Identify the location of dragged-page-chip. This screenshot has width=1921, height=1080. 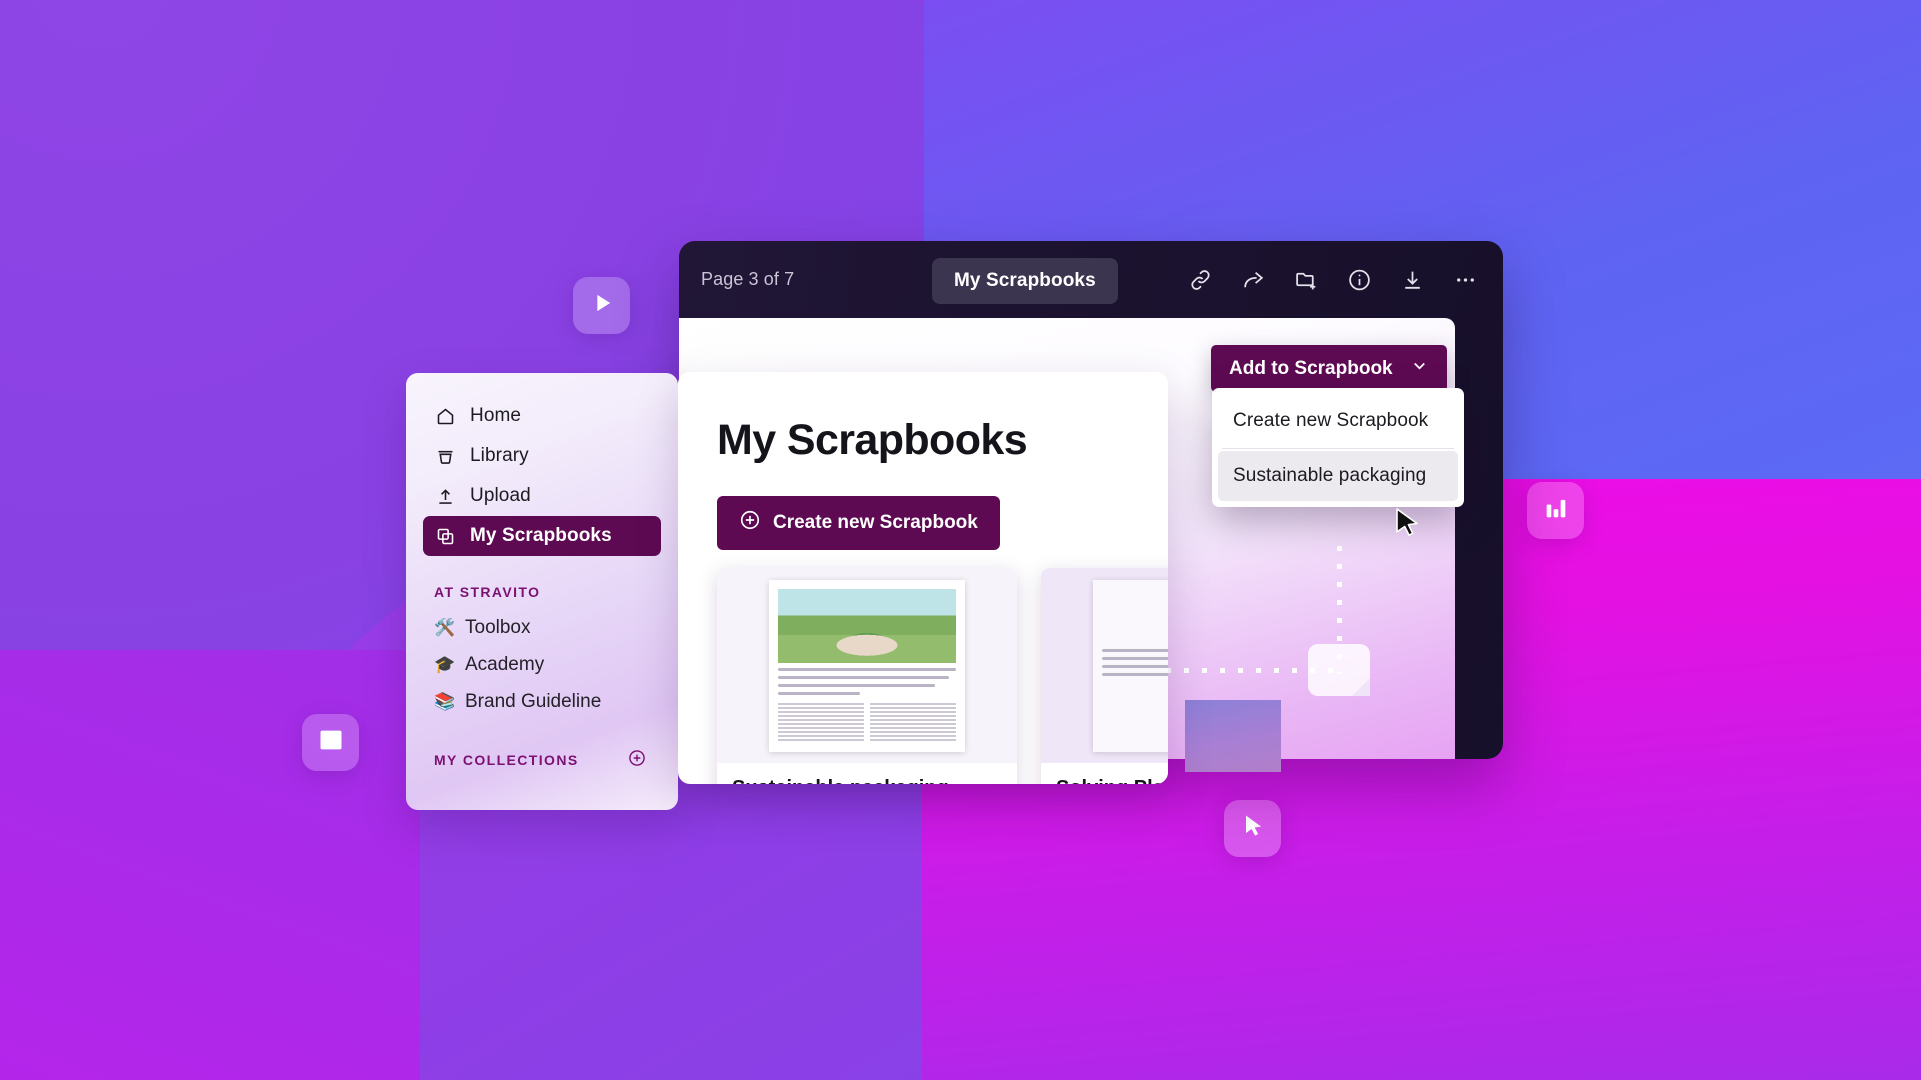
(1339, 670).